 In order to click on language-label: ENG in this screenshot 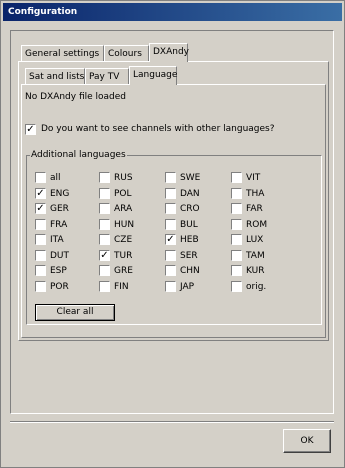, I will do `click(60, 193)`.